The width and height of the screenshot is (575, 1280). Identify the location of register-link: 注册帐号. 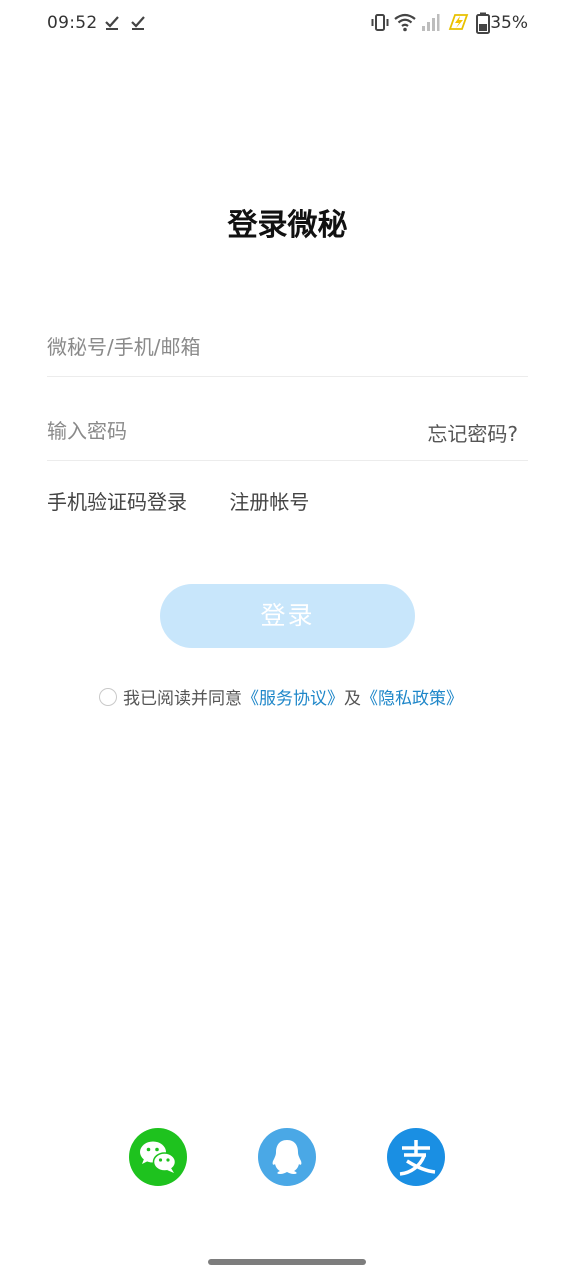
(269, 500).